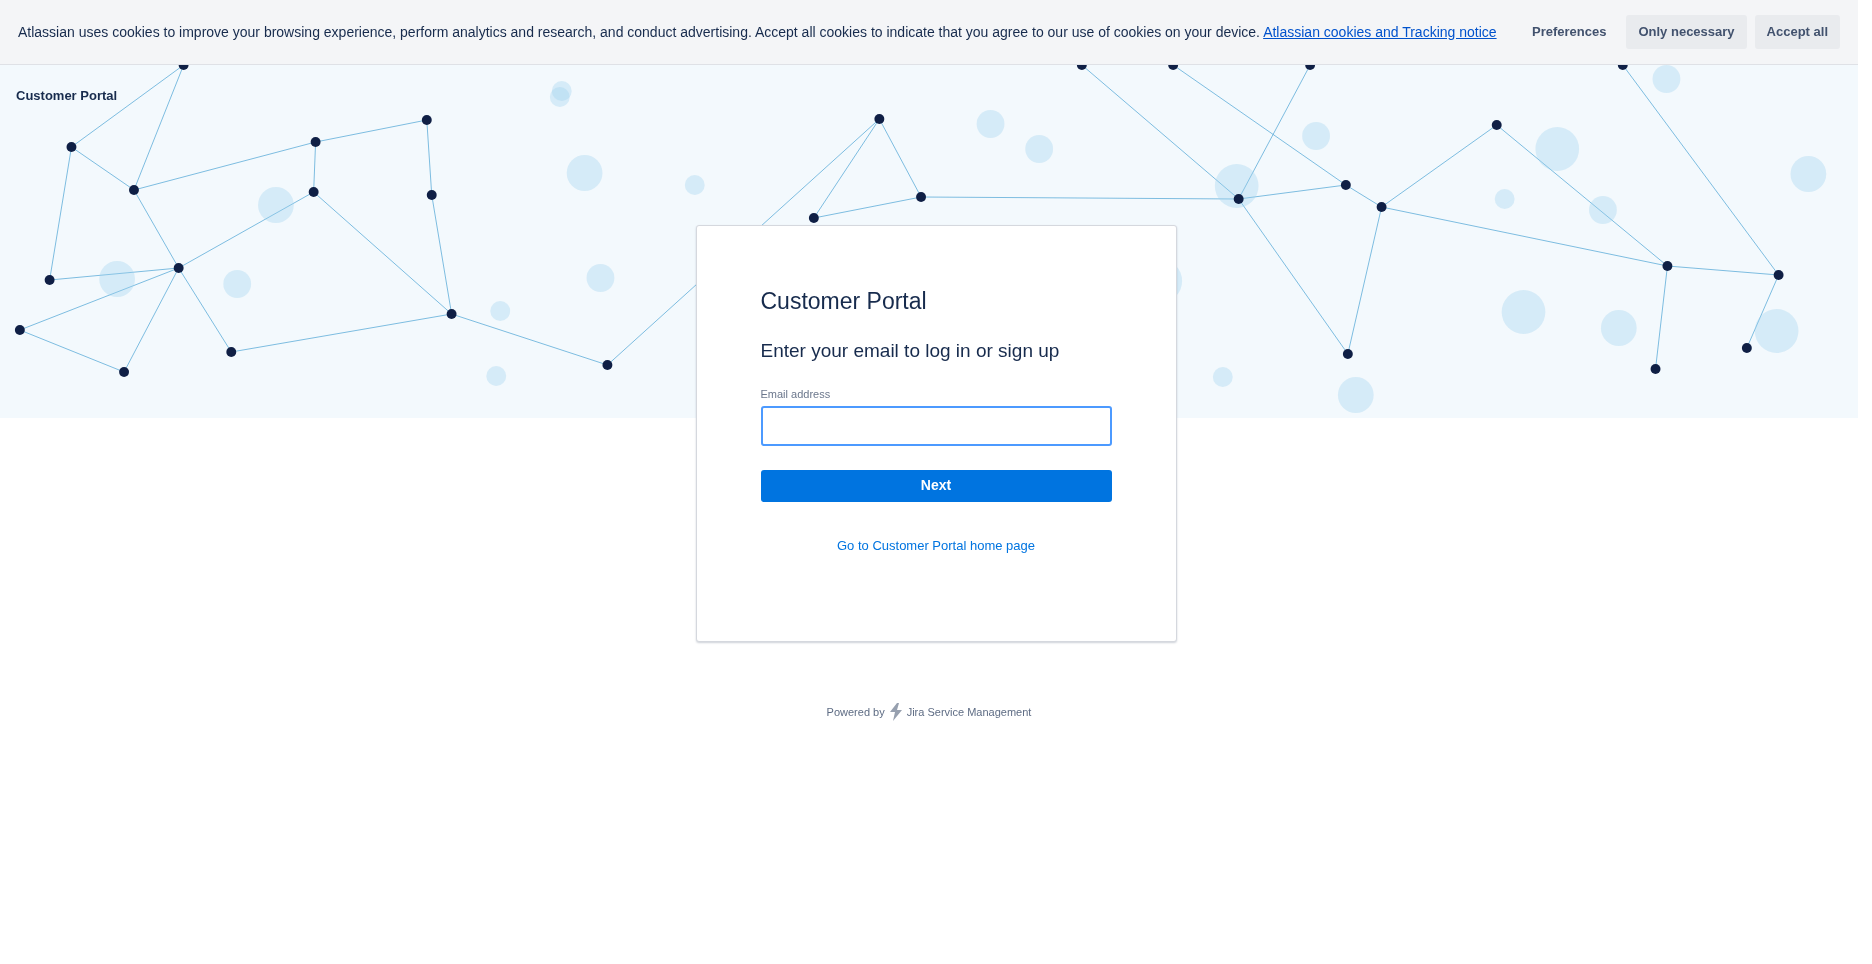 This screenshot has width=1872, height=964. Describe the element at coordinates (895, 712) in the screenshot. I see `lightning-icon` at that location.